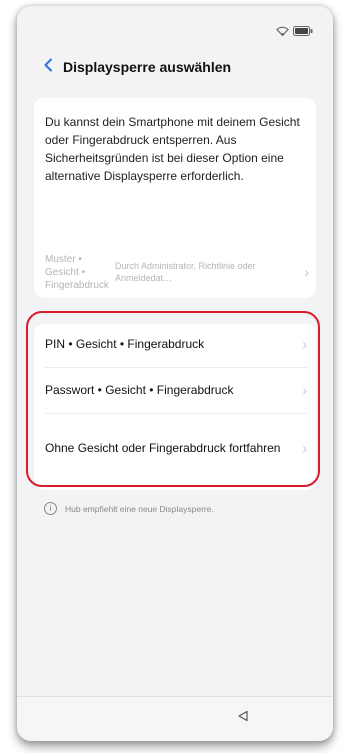  What do you see at coordinates (303, 31) in the screenshot?
I see `battery-icon` at bounding box center [303, 31].